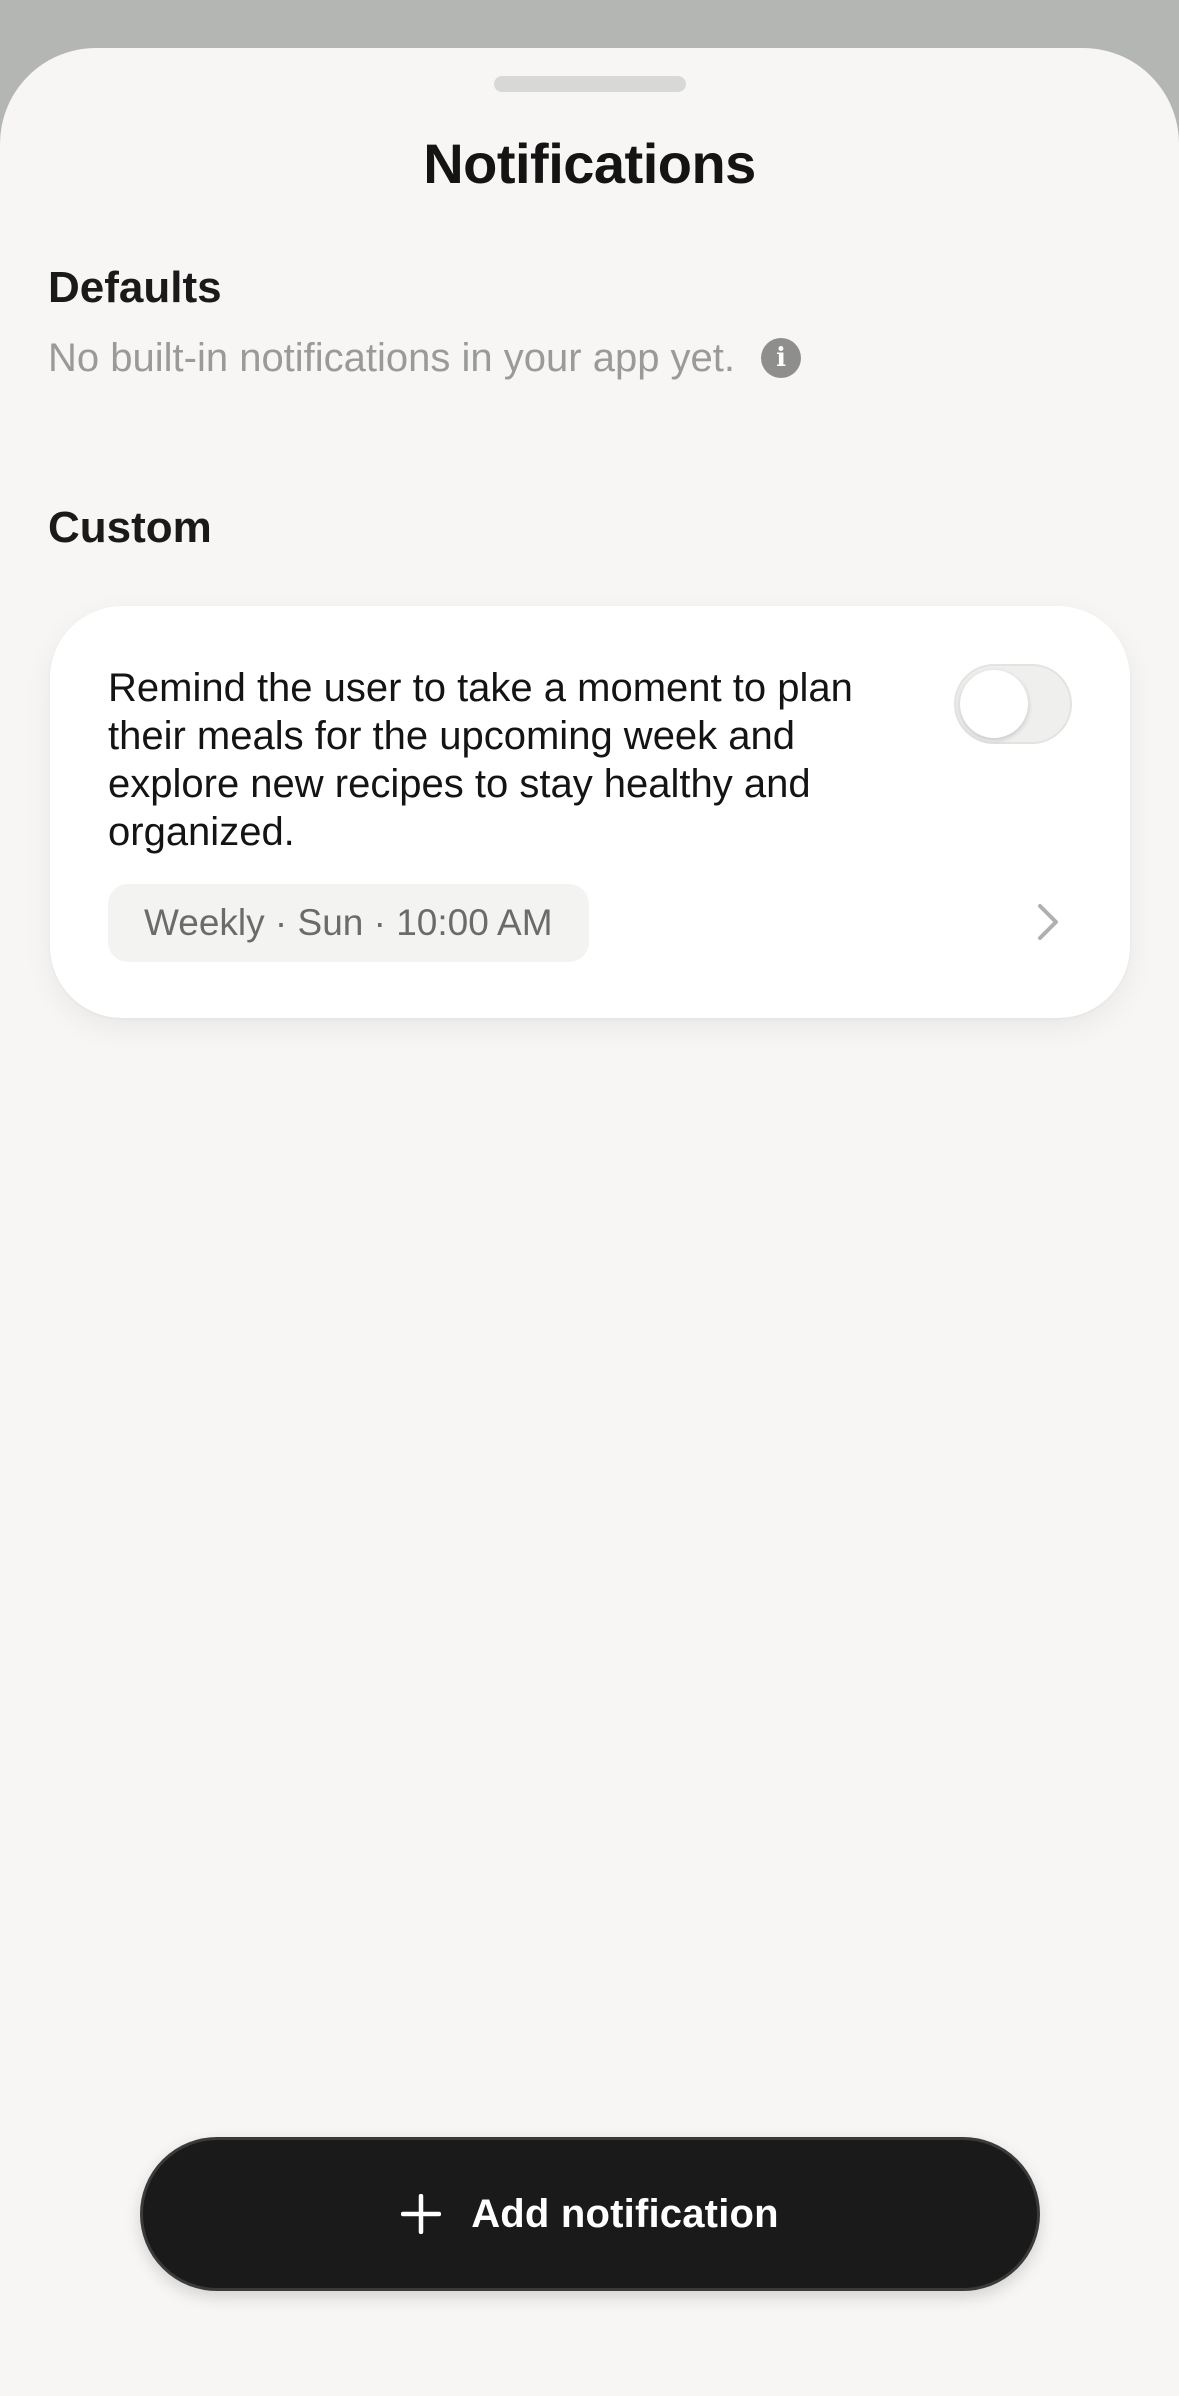 The height and width of the screenshot is (2396, 1179). Describe the element at coordinates (781, 358) in the screenshot. I see `info-icon: i` at that location.